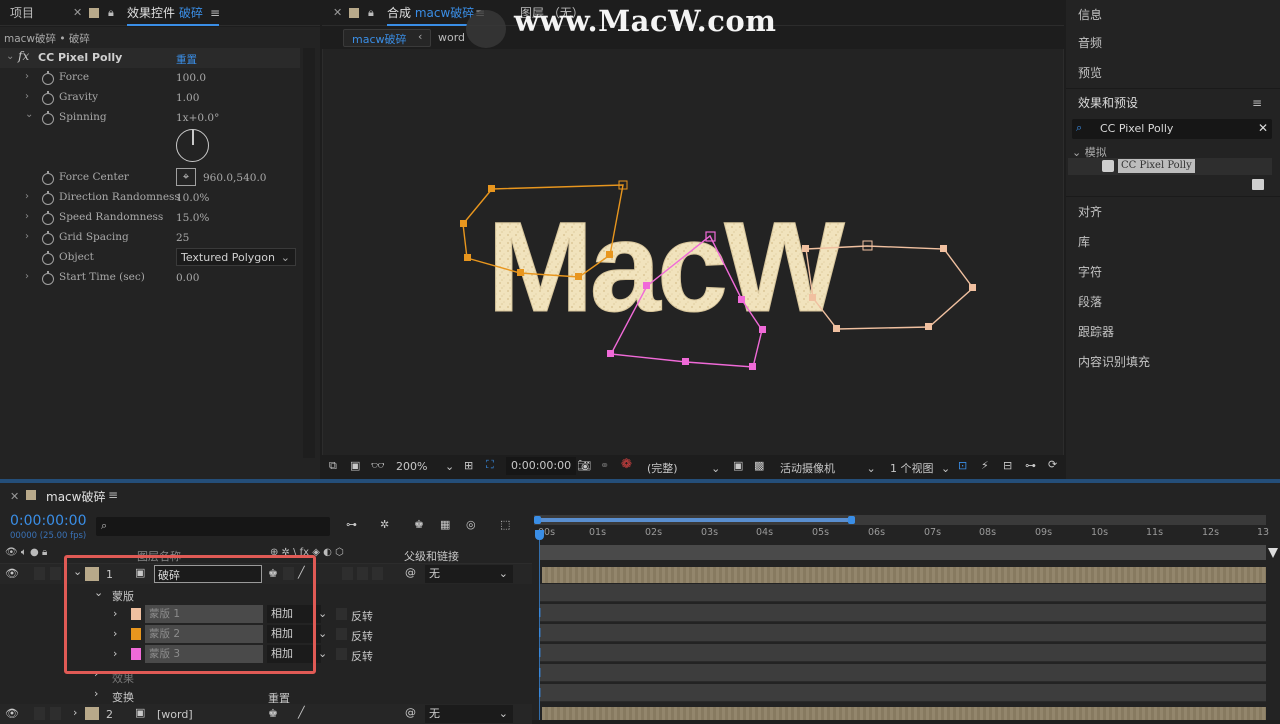  I want to click on rotation-dial, so click(192, 145).